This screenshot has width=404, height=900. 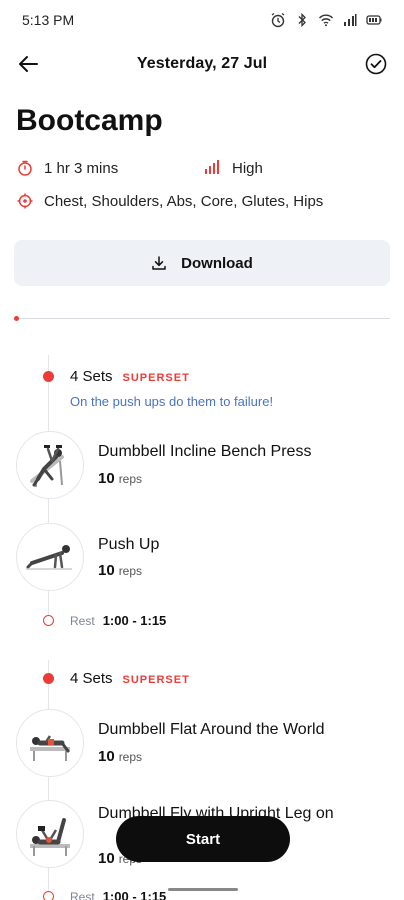 I want to click on set-note: On the push ups do them to failure!, so click(x=172, y=401).